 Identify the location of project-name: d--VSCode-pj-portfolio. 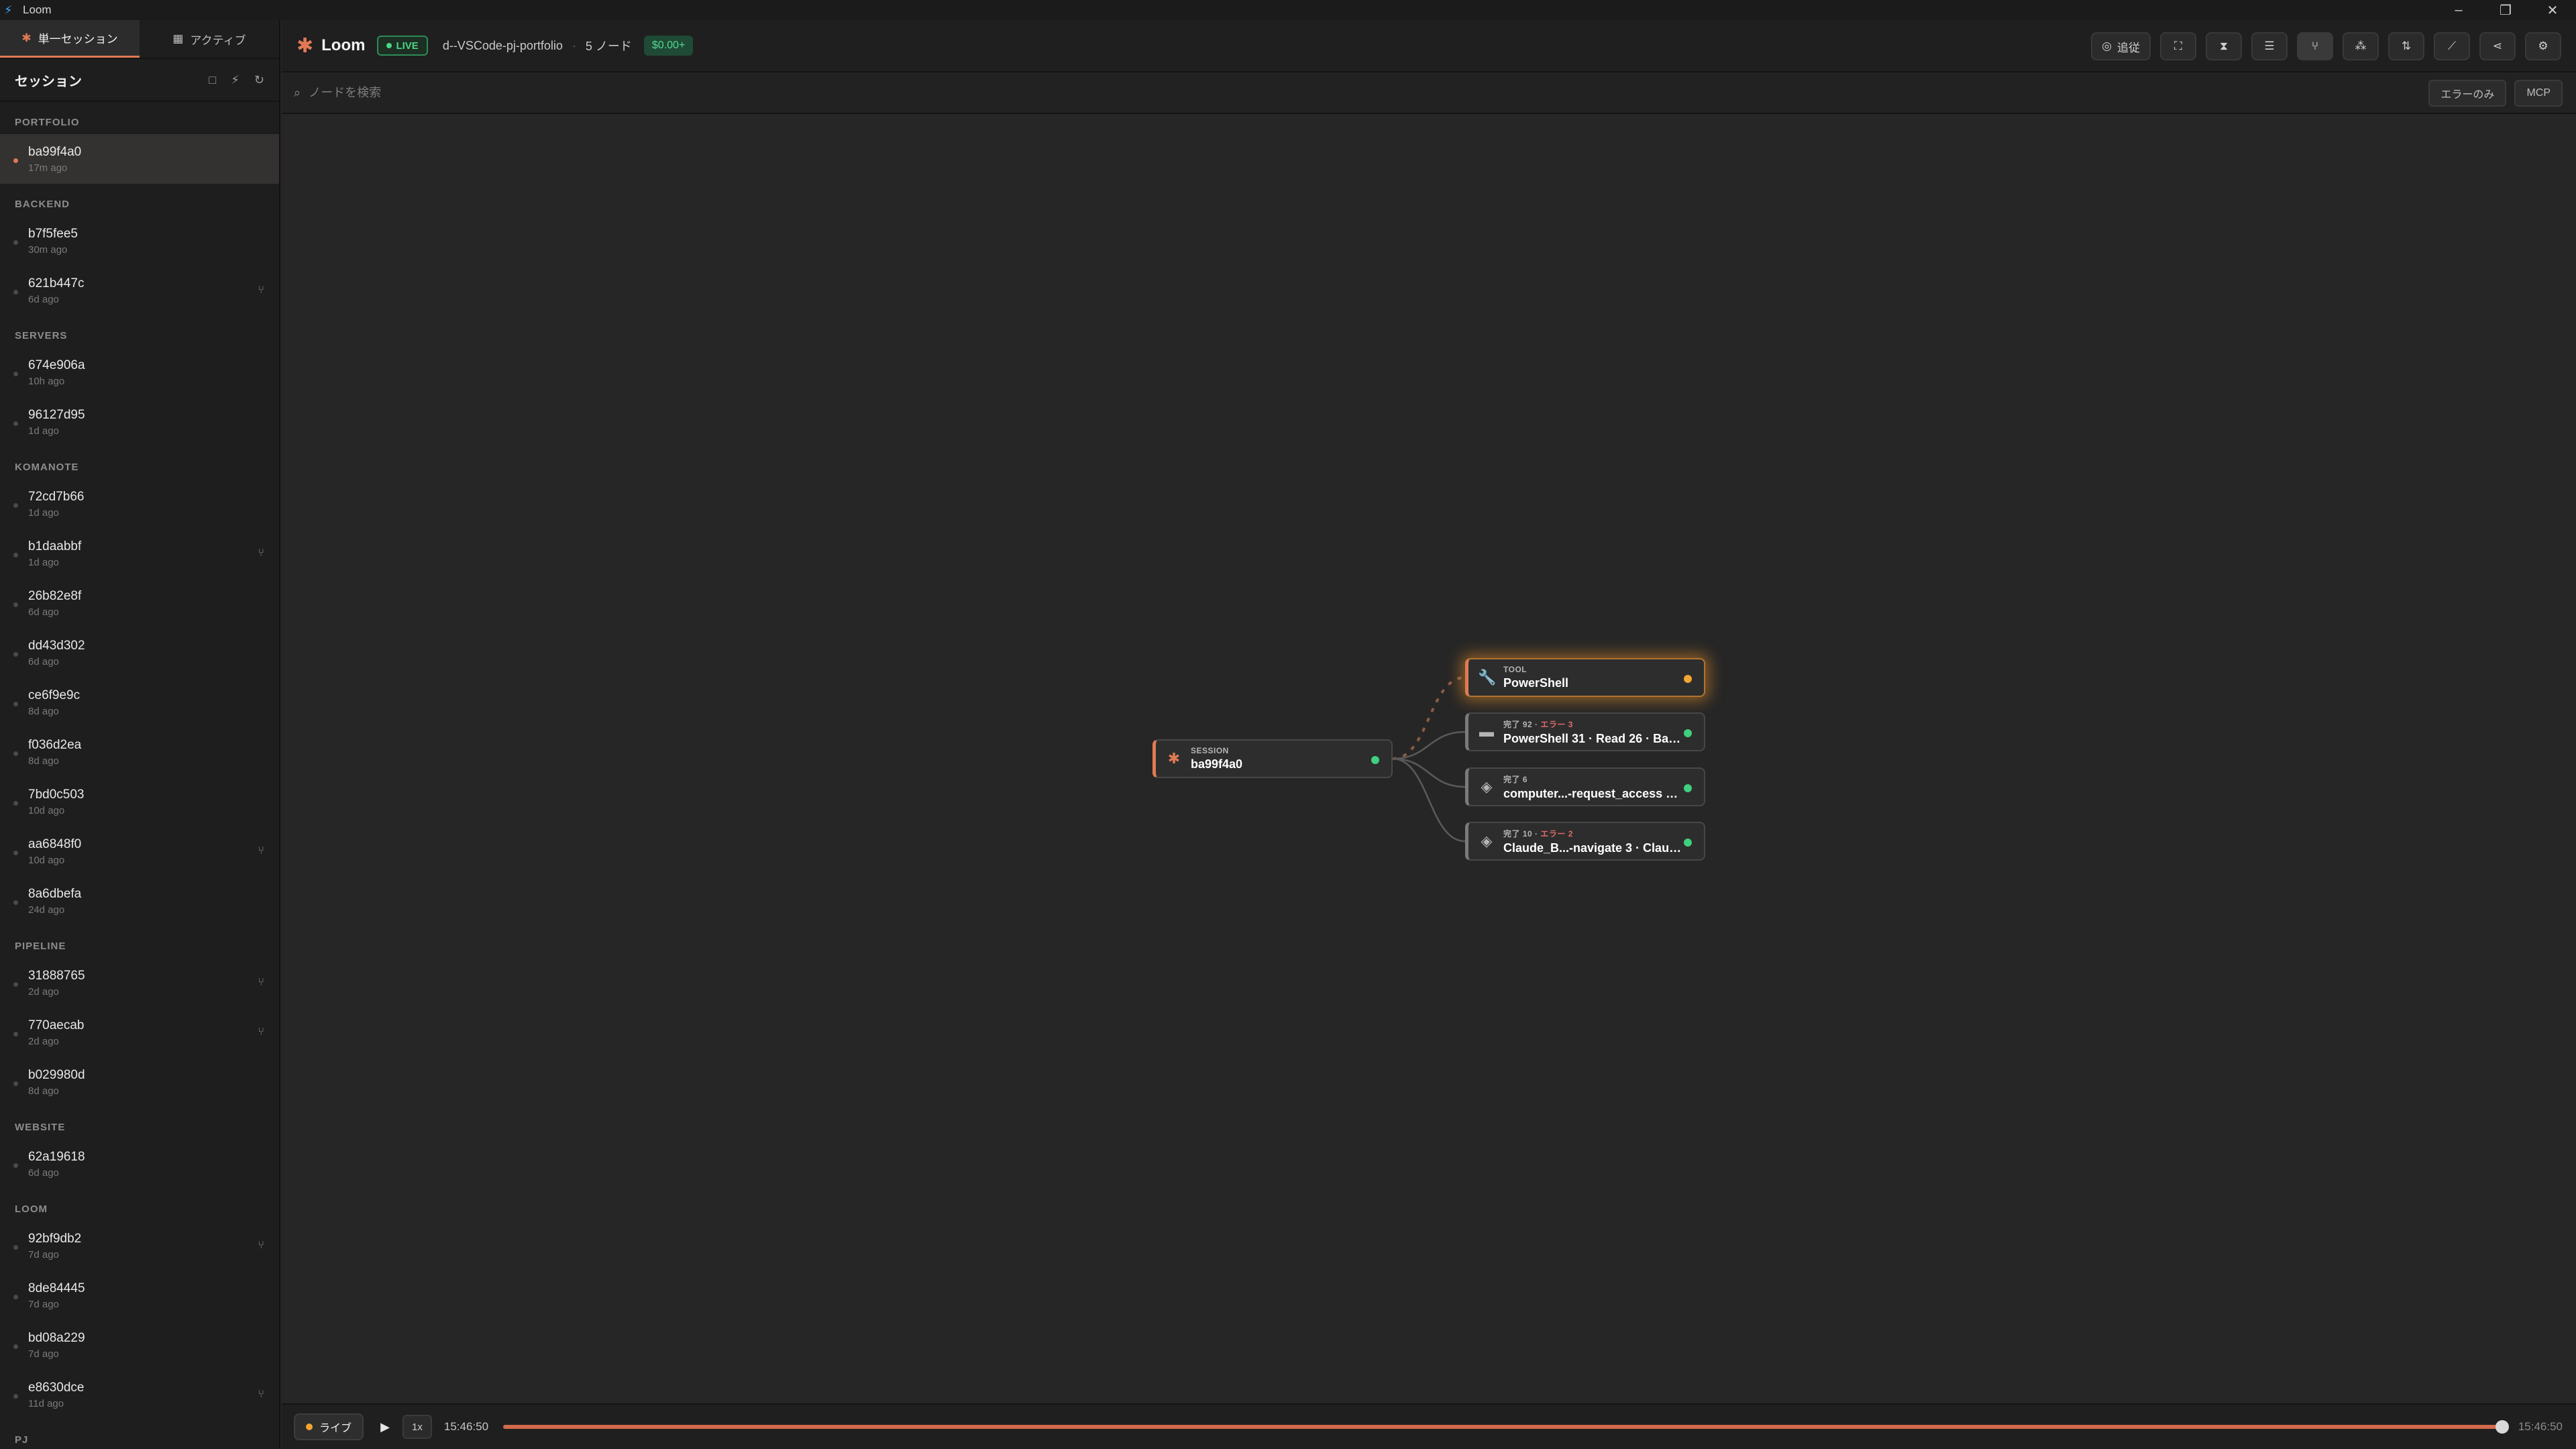
(502, 45).